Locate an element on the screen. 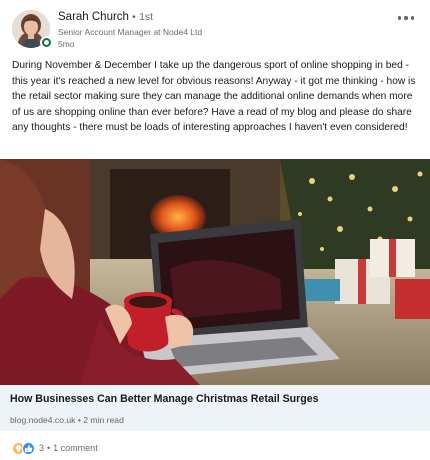  thumbs-up-glyph is located at coordinates (29, 448).